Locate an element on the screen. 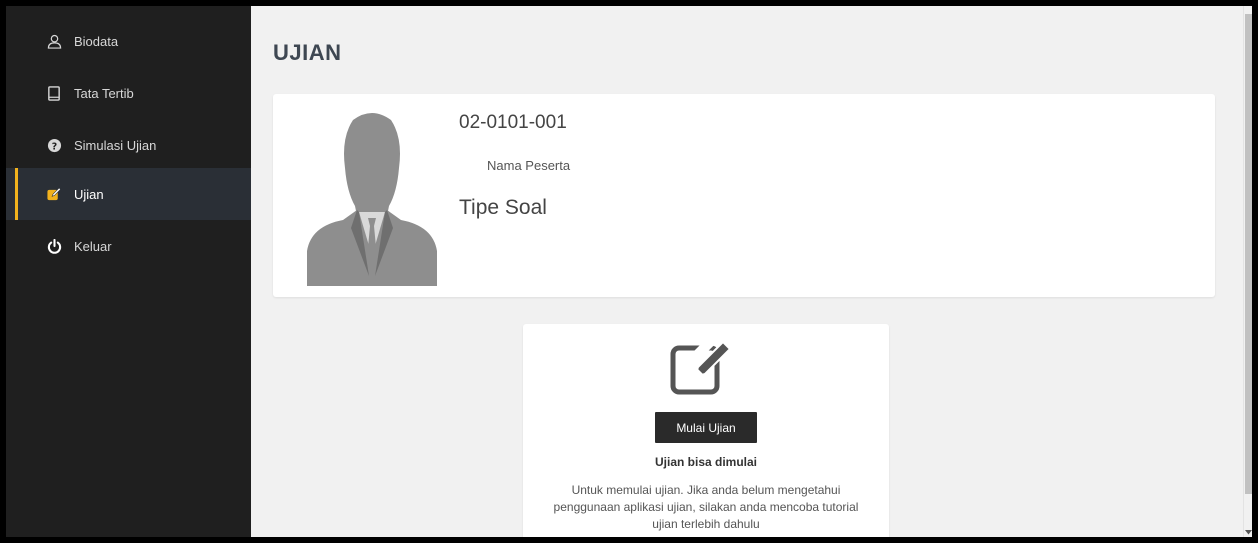 Image resolution: width=1258 pixels, height=543 pixels. vertical-scrollbar is located at coordinates (1247, 271).